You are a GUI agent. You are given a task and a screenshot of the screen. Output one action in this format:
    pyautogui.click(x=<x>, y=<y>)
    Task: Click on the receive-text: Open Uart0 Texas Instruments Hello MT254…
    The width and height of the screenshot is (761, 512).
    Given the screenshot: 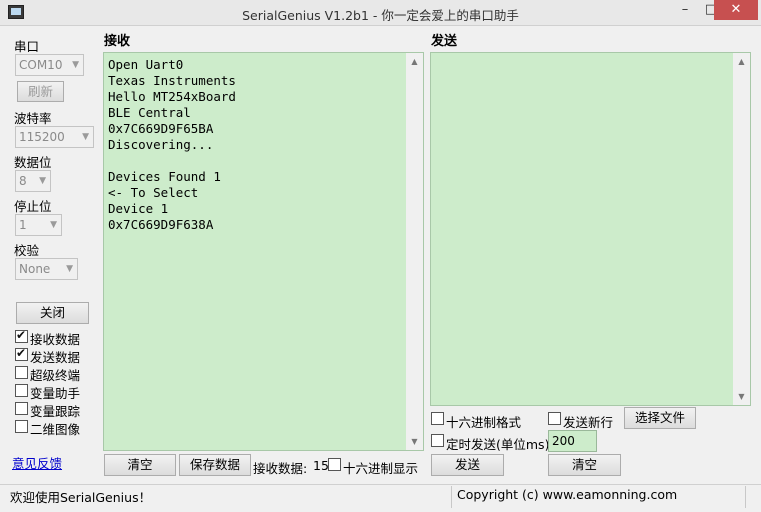 What is the action you would take?
    pyautogui.click(x=172, y=144)
    